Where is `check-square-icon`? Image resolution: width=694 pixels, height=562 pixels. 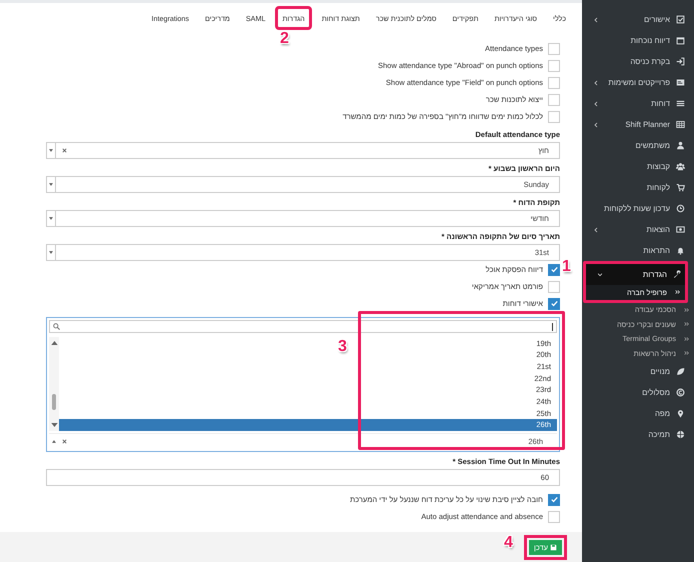
check-square-icon is located at coordinates (680, 19).